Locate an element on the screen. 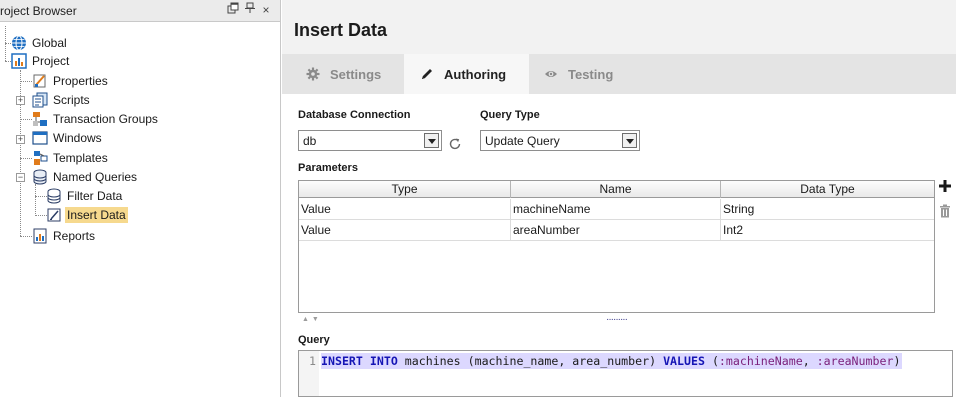  tree-item-project: Project is located at coordinates (41, 61).